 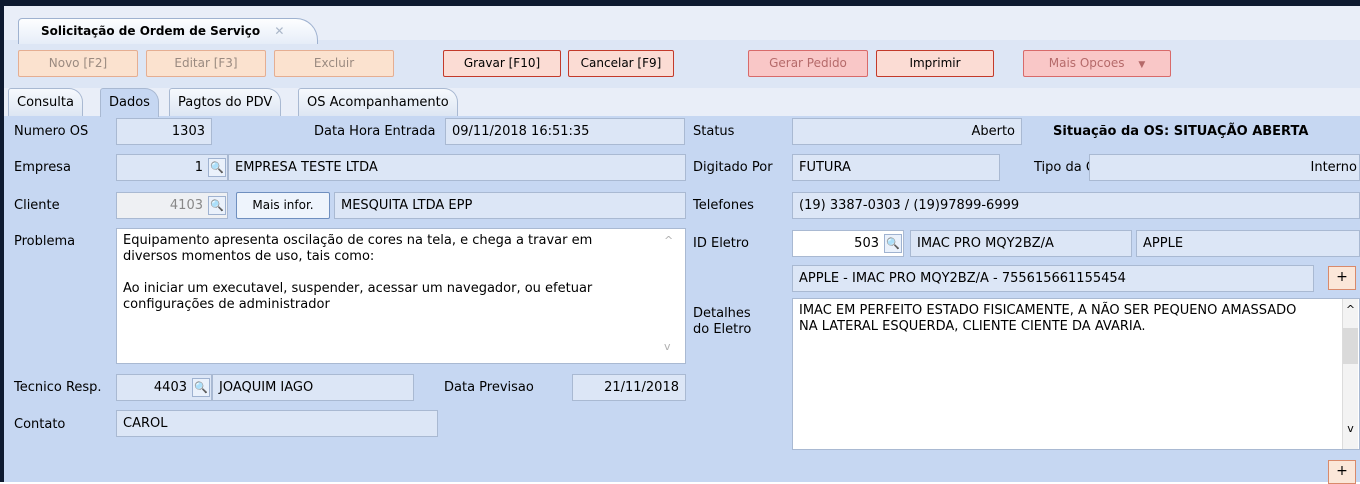 I want to click on document-tab: Solicitação de Ordem de Serviço ✕, so click(x=168, y=31).